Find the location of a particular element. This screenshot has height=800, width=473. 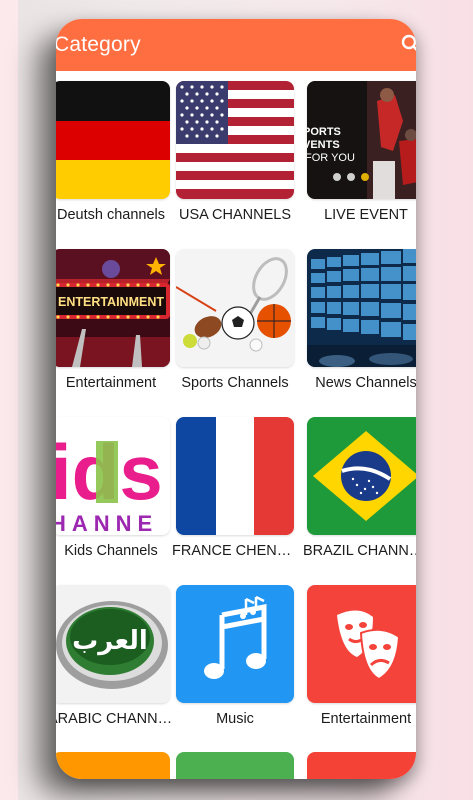

category-tile-brazil: BRAZIL CHANNELS is located at coordinates (359, 483).